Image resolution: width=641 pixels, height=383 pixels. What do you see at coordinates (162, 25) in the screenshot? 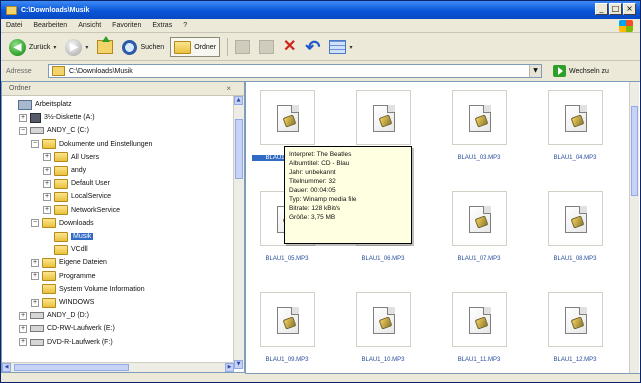
I see `menu-tools: Extras` at bounding box center [162, 25].